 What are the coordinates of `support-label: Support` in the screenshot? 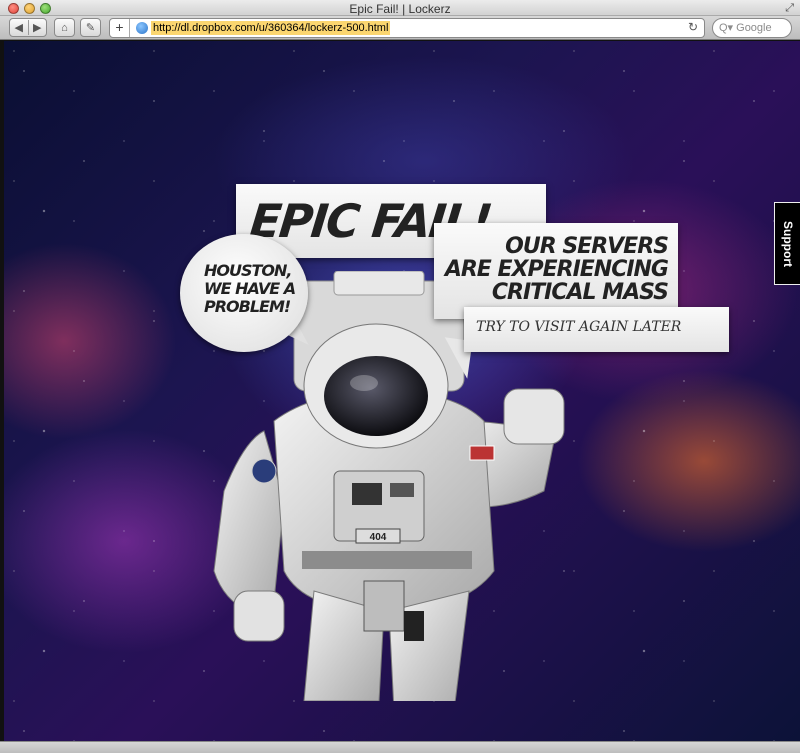 It's located at (787, 243).